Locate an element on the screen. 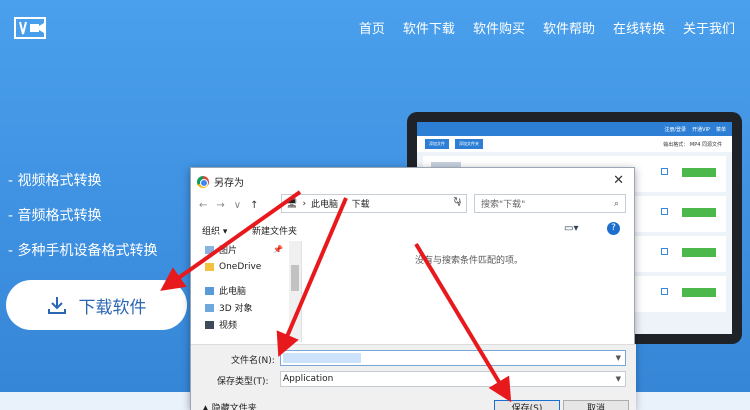 The image size is (750, 410). nav-purchase: 软件购买 is located at coordinates (499, 27).